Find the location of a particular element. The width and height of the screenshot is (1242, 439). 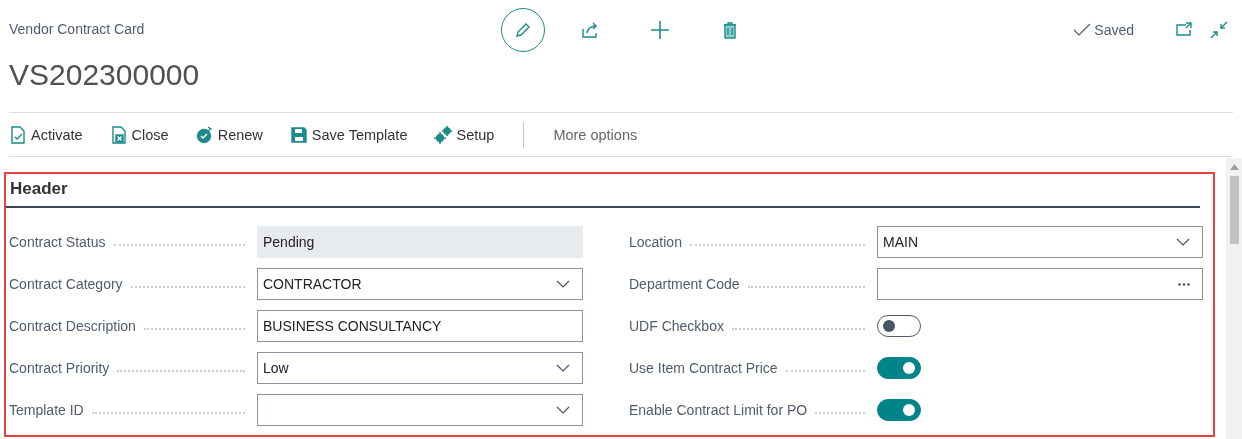

document-check-icon is located at coordinates (18, 134).